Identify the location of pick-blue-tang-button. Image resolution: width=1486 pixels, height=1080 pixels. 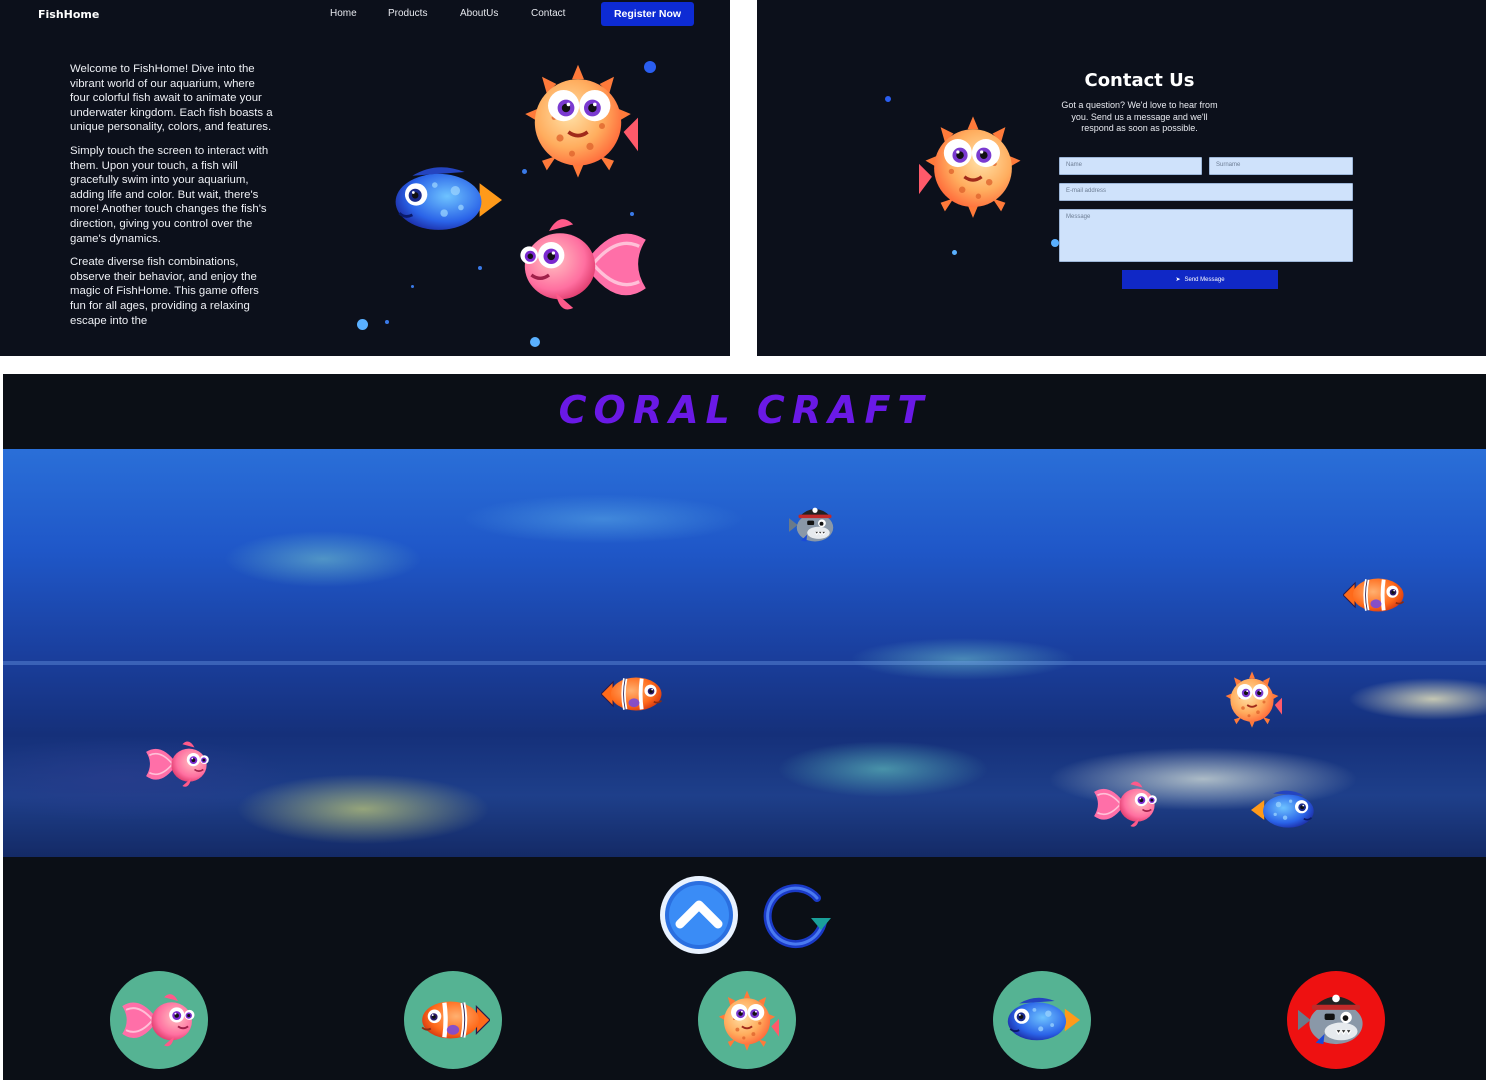
(1042, 1020).